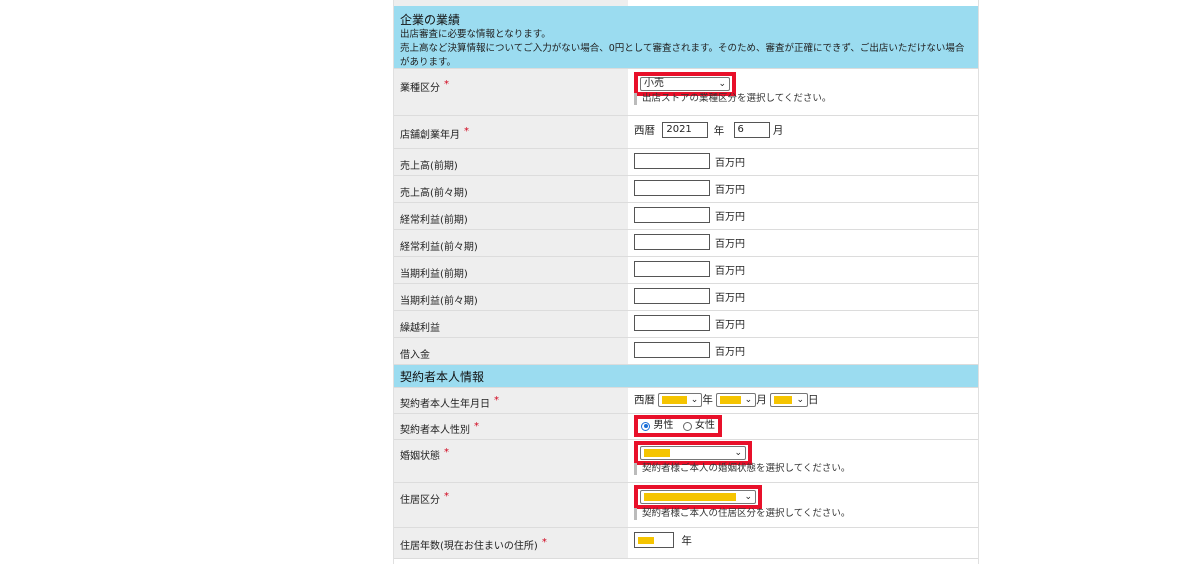 The width and height of the screenshot is (1200, 564). I want to click on row-gender: 契約者本人性別 * 男性 女性, so click(686, 427).